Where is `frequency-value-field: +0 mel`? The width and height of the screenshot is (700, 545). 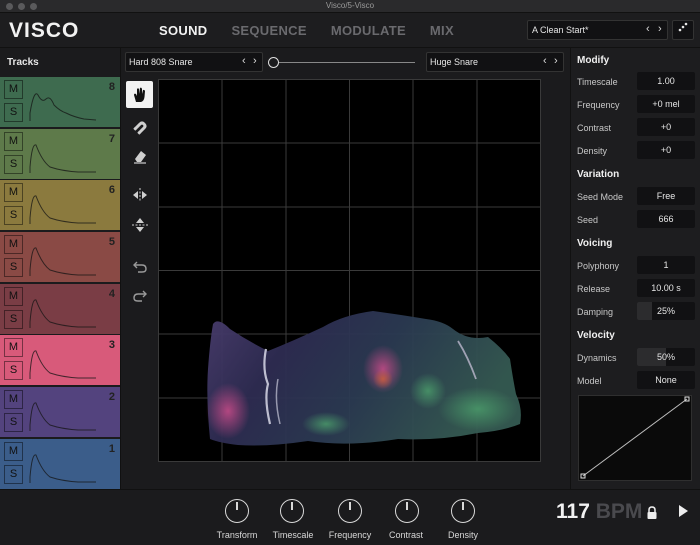 frequency-value-field: +0 mel is located at coordinates (666, 104).